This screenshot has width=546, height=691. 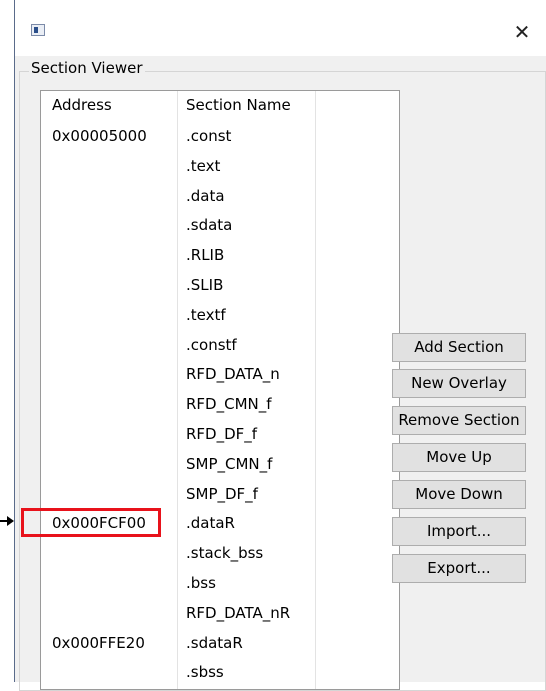 What do you see at coordinates (210, 523) in the screenshot?
I see `cell-section-name: .dataR` at bounding box center [210, 523].